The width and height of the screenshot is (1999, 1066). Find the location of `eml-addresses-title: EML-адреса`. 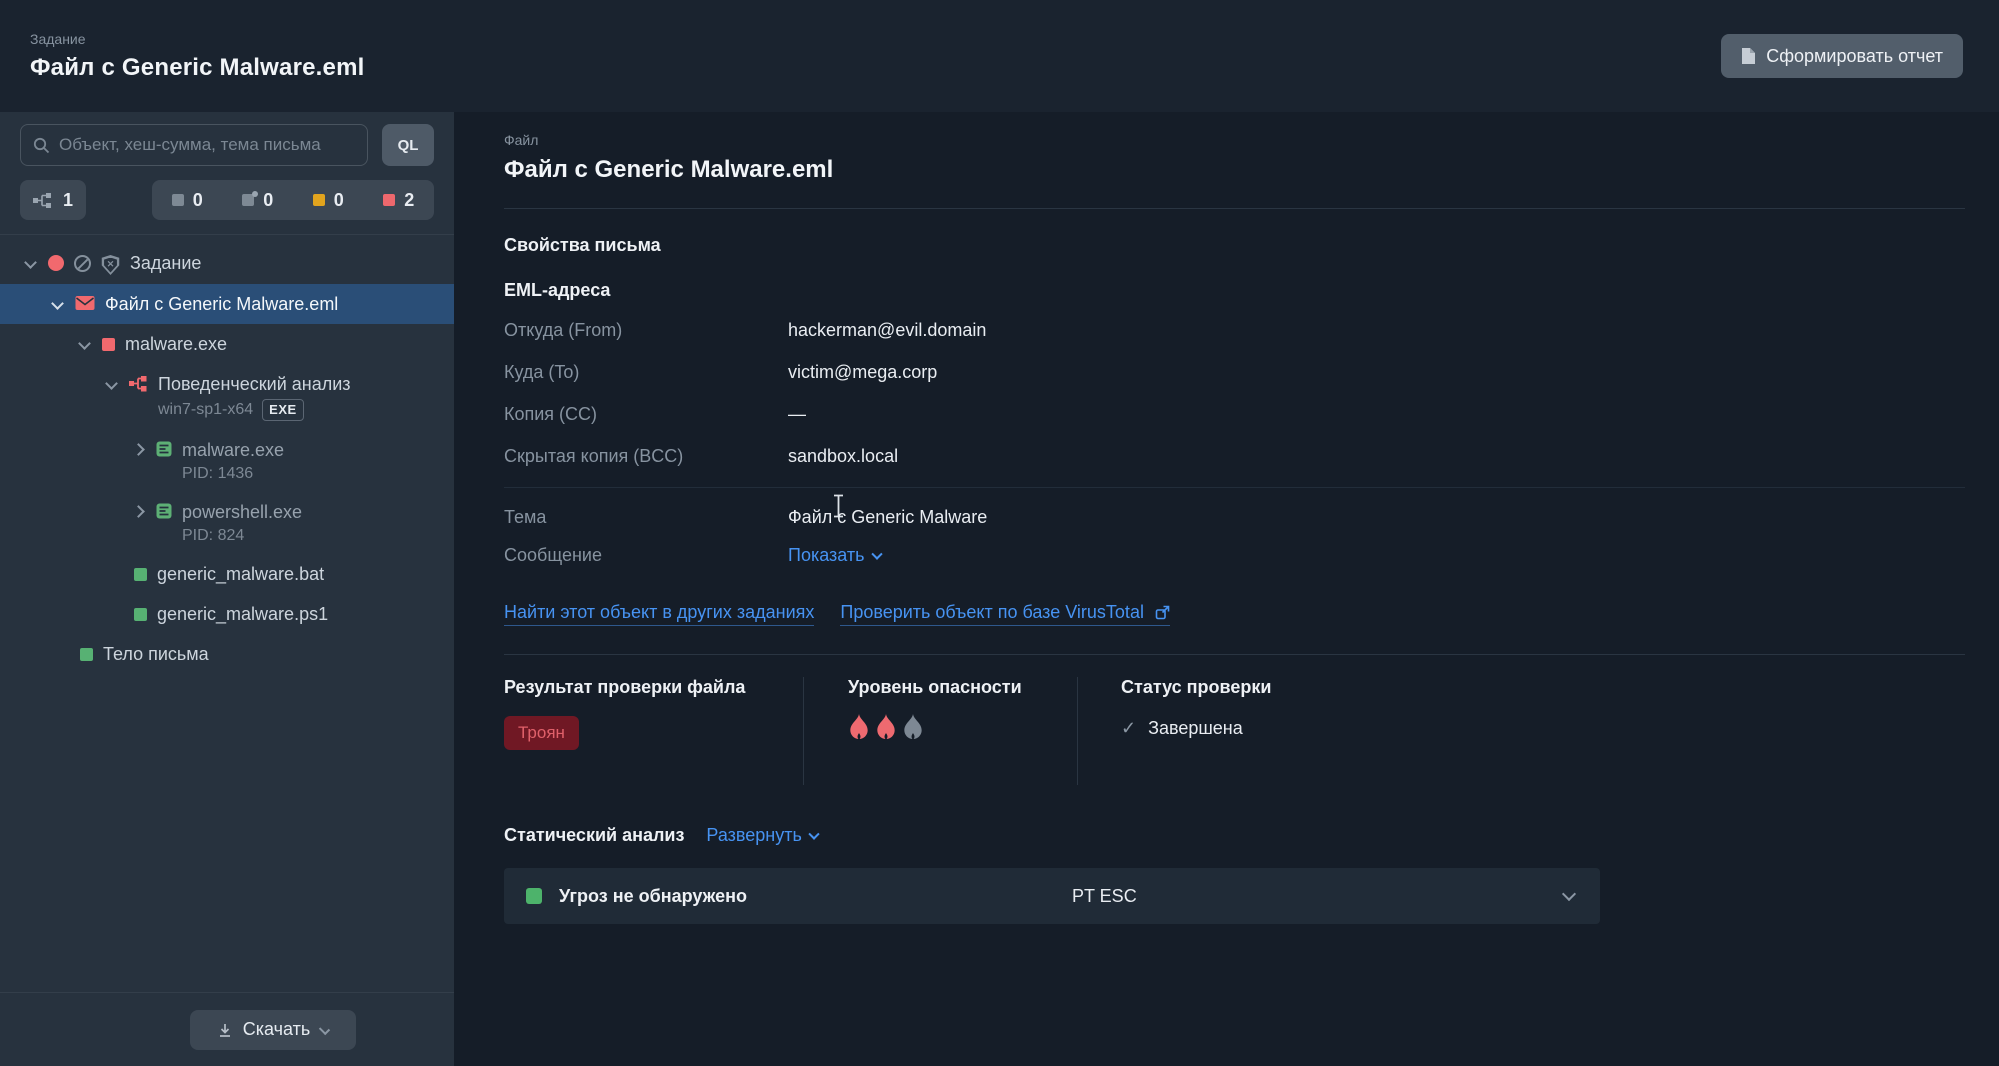

eml-addresses-title: EML-адреса is located at coordinates (557, 290).